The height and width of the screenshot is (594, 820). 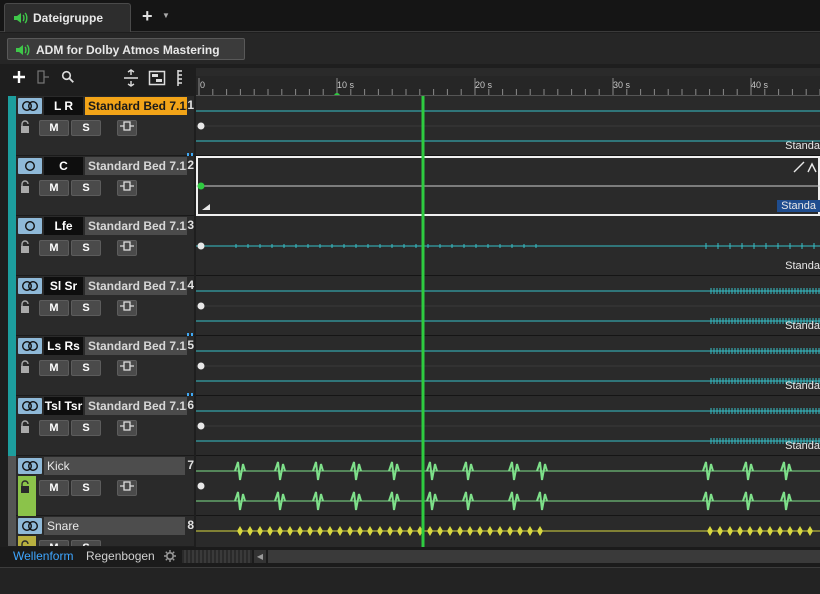 I want to click on track-header: C Standard Bed 7.1. 2 M S, so click(x=101, y=186).